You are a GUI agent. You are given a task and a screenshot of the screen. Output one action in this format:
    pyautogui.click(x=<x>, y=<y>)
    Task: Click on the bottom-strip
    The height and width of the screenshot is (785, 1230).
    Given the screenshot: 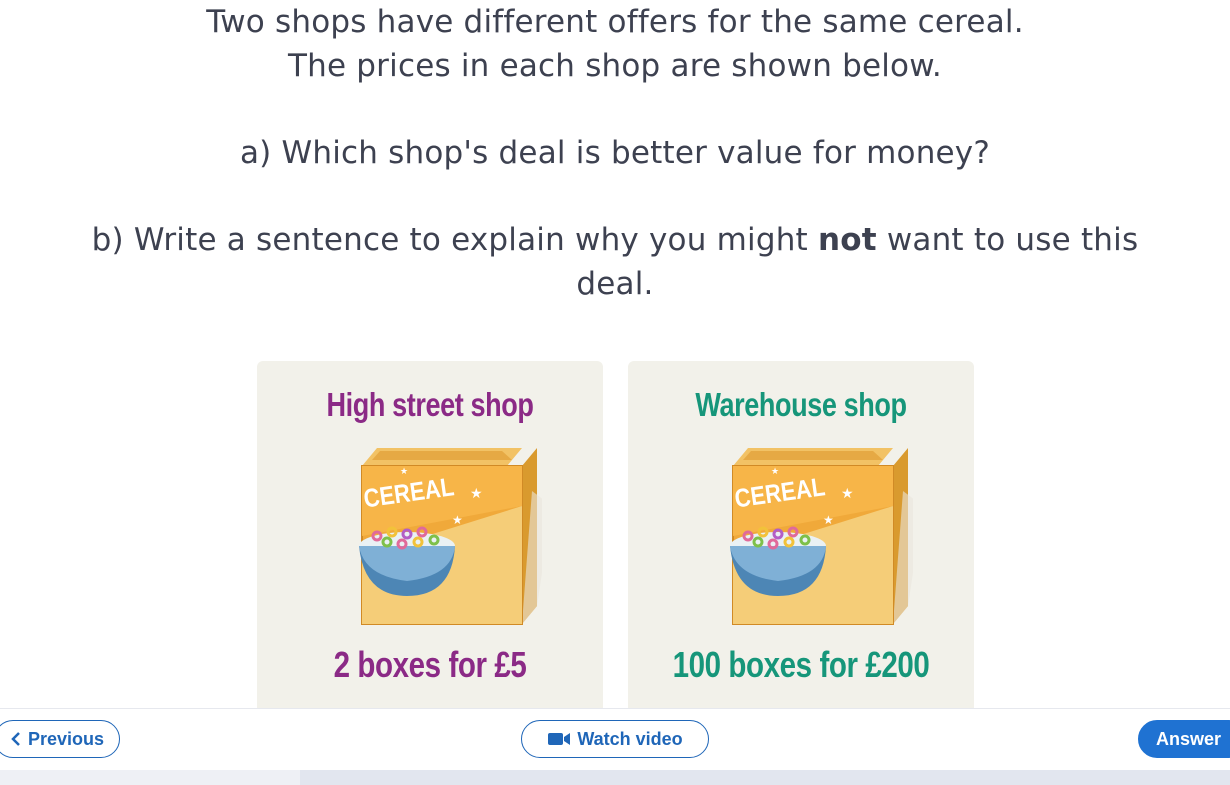 What is the action you would take?
    pyautogui.click(x=615, y=777)
    